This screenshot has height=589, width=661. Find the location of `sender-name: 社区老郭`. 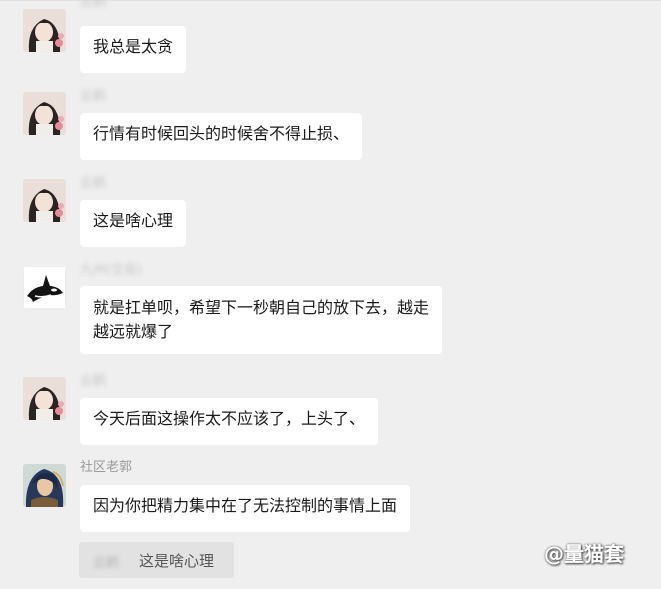

sender-name: 社区老郭 is located at coordinates (106, 467).